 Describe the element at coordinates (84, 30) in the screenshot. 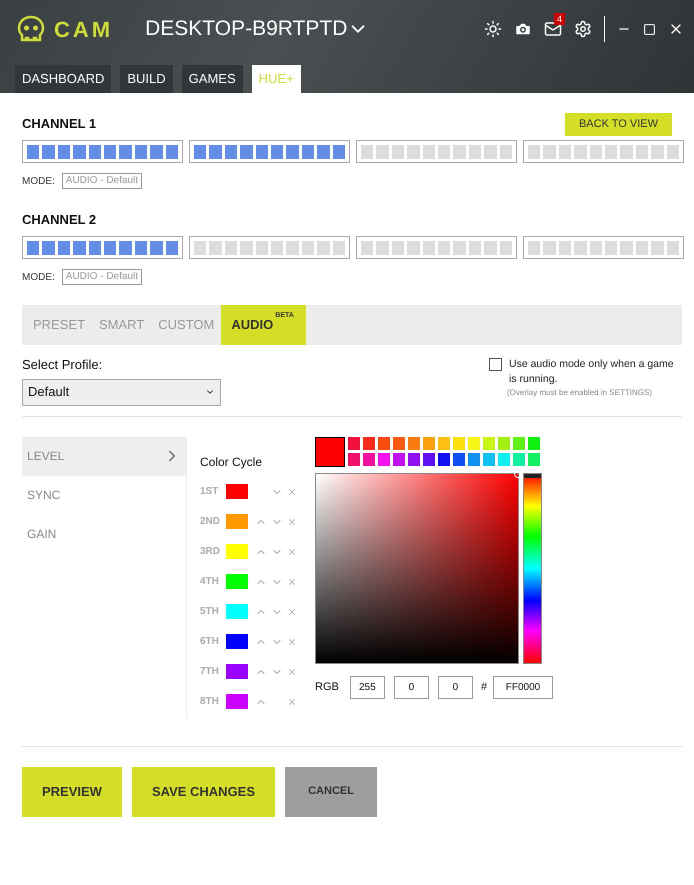

I see `app-logo-text: CAM` at that location.